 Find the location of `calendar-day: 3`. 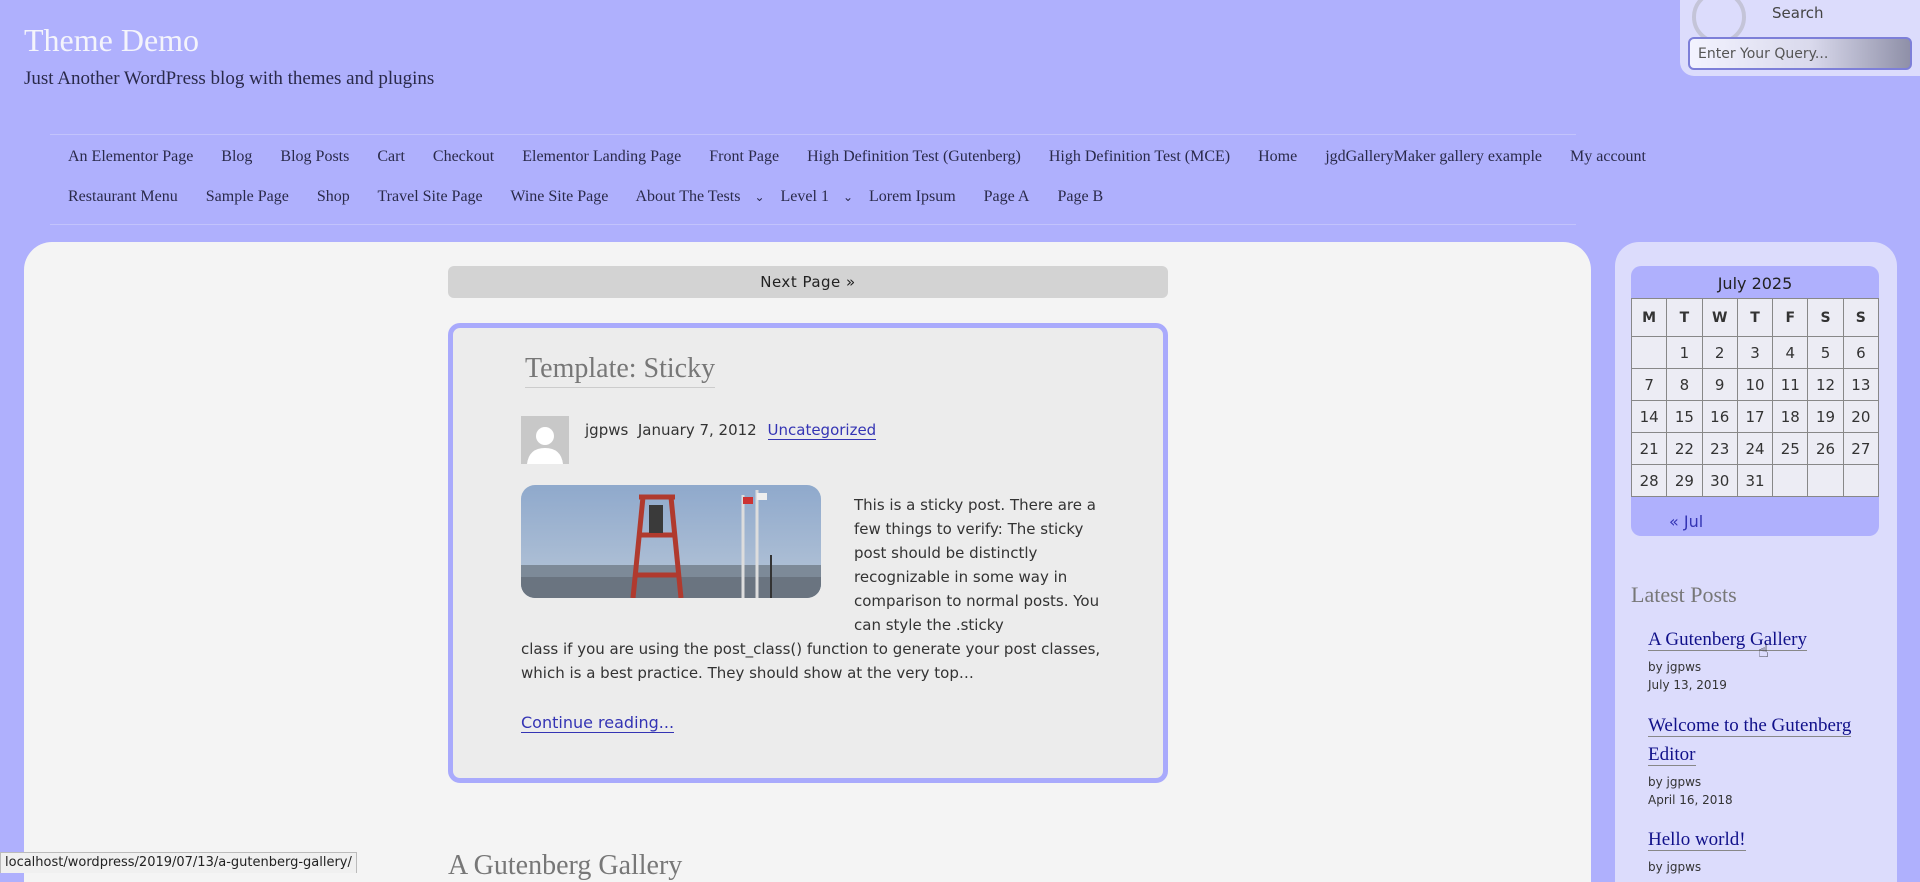

calendar-day: 3 is located at coordinates (1755, 352).